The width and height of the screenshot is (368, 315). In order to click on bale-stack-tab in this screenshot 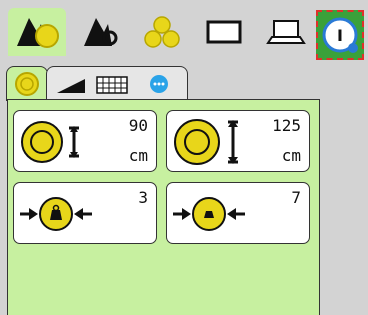, I will do `click(162, 32)`.